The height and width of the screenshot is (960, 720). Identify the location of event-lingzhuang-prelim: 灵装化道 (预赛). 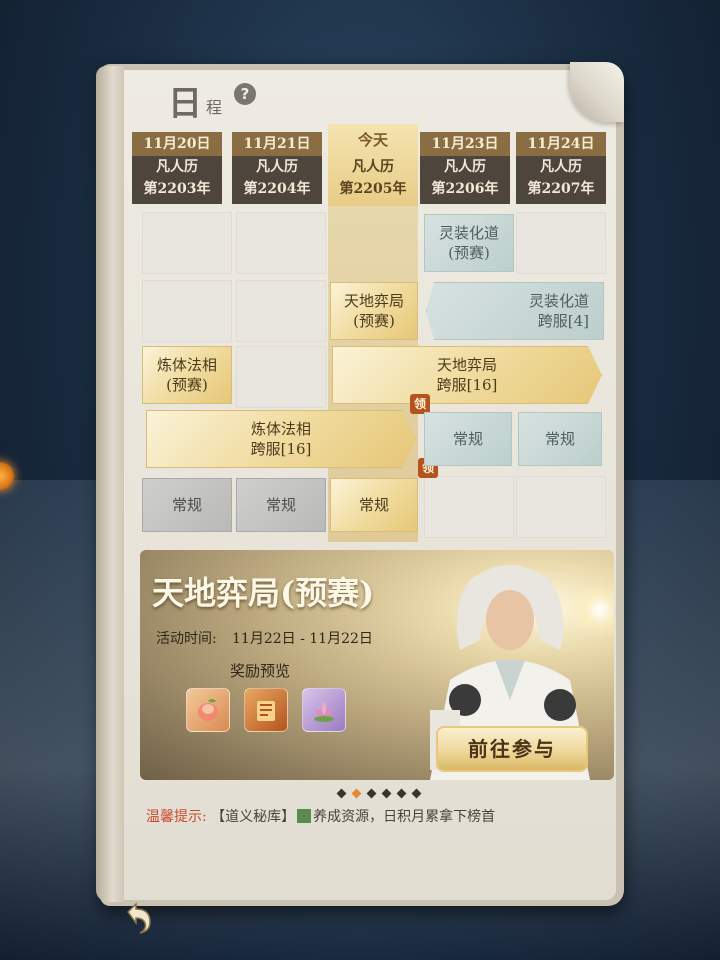
(469, 243).